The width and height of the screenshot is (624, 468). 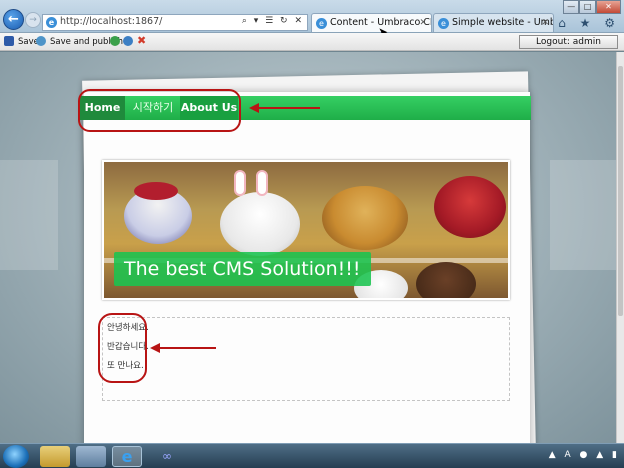 What do you see at coordinates (273, 21) in the screenshot?
I see `address-bar-icons: ⌕ ▾ ☰ ↻ ✕` at bounding box center [273, 21].